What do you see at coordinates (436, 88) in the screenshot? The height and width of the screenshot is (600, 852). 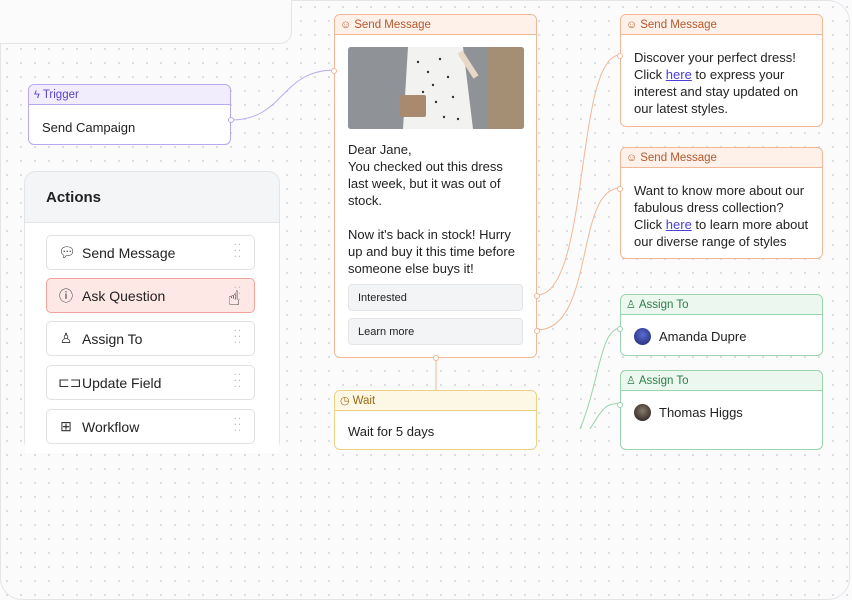 I see `product-image` at bounding box center [436, 88].